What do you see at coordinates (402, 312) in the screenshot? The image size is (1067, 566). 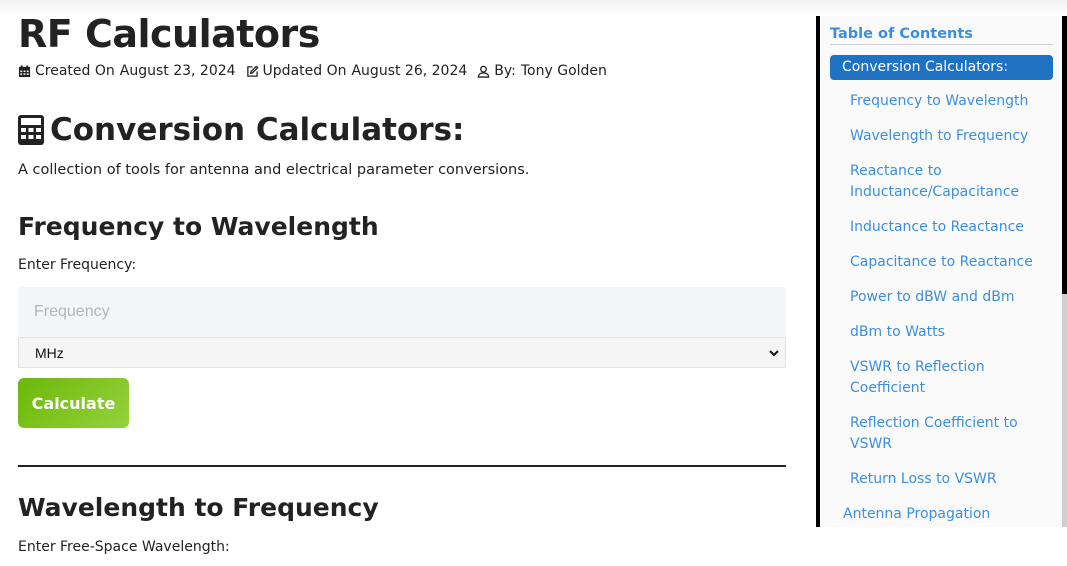 I see `frequency-input` at bounding box center [402, 312].